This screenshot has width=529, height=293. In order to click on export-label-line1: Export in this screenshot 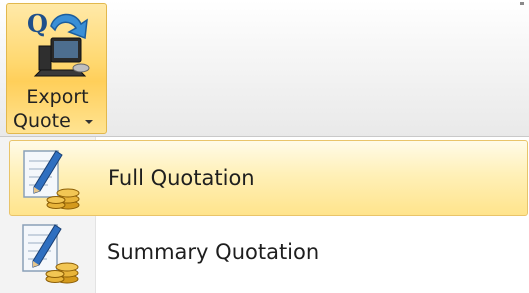, I will do `click(57, 97)`.